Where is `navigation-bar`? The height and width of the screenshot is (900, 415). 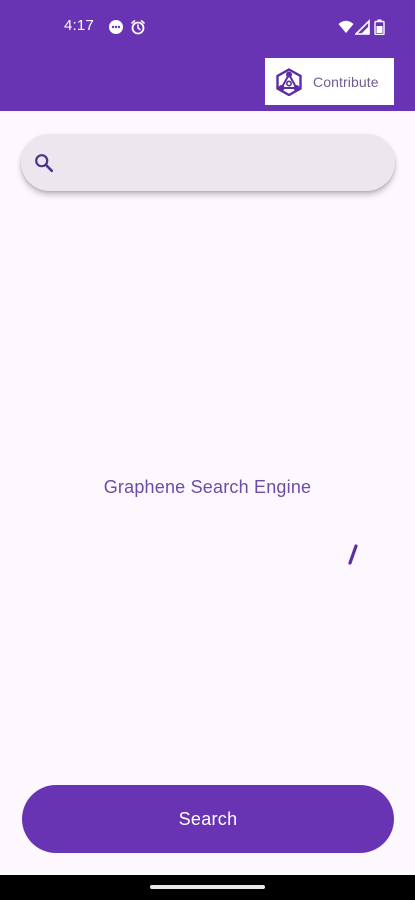 navigation-bar is located at coordinates (207, 887).